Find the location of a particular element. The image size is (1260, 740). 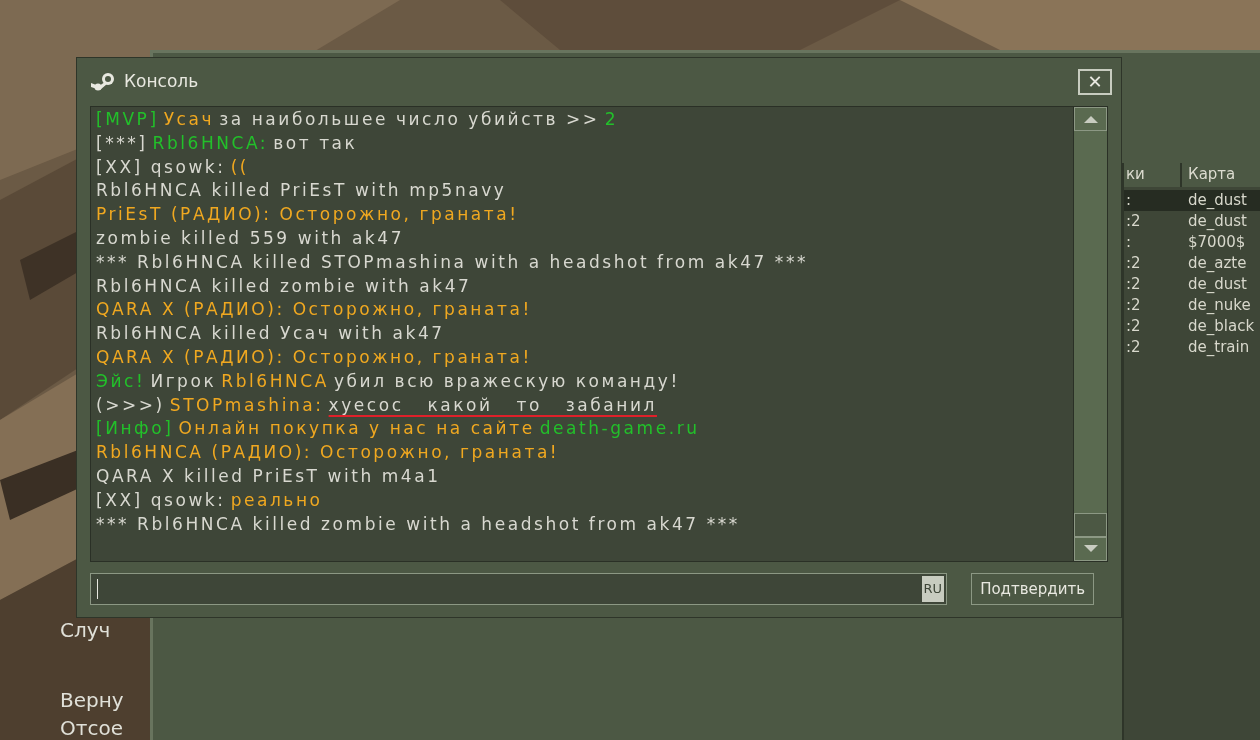

log-text: [Инфо] is located at coordinates (135, 429).